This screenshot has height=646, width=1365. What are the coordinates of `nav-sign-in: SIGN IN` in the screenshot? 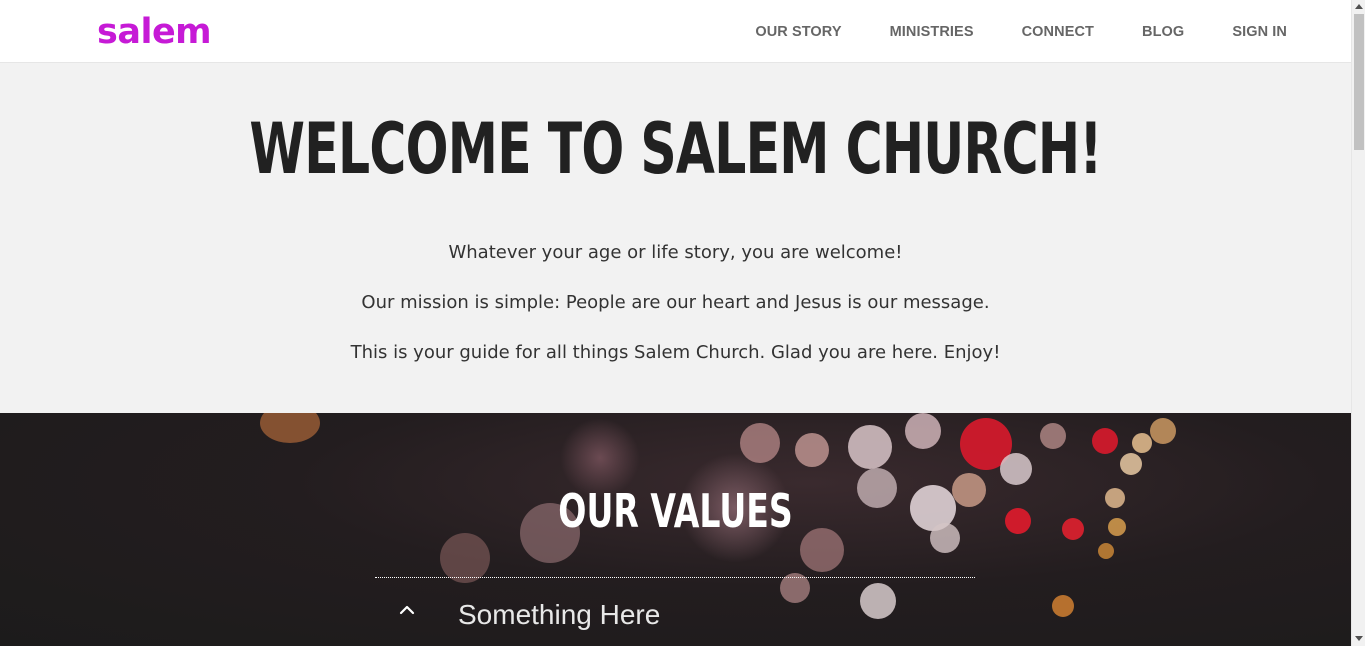 It's located at (1259, 32).